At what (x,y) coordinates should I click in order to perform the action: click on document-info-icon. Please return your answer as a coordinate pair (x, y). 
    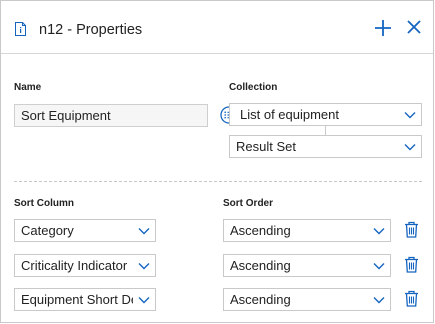
    Looking at the image, I should click on (20, 29).